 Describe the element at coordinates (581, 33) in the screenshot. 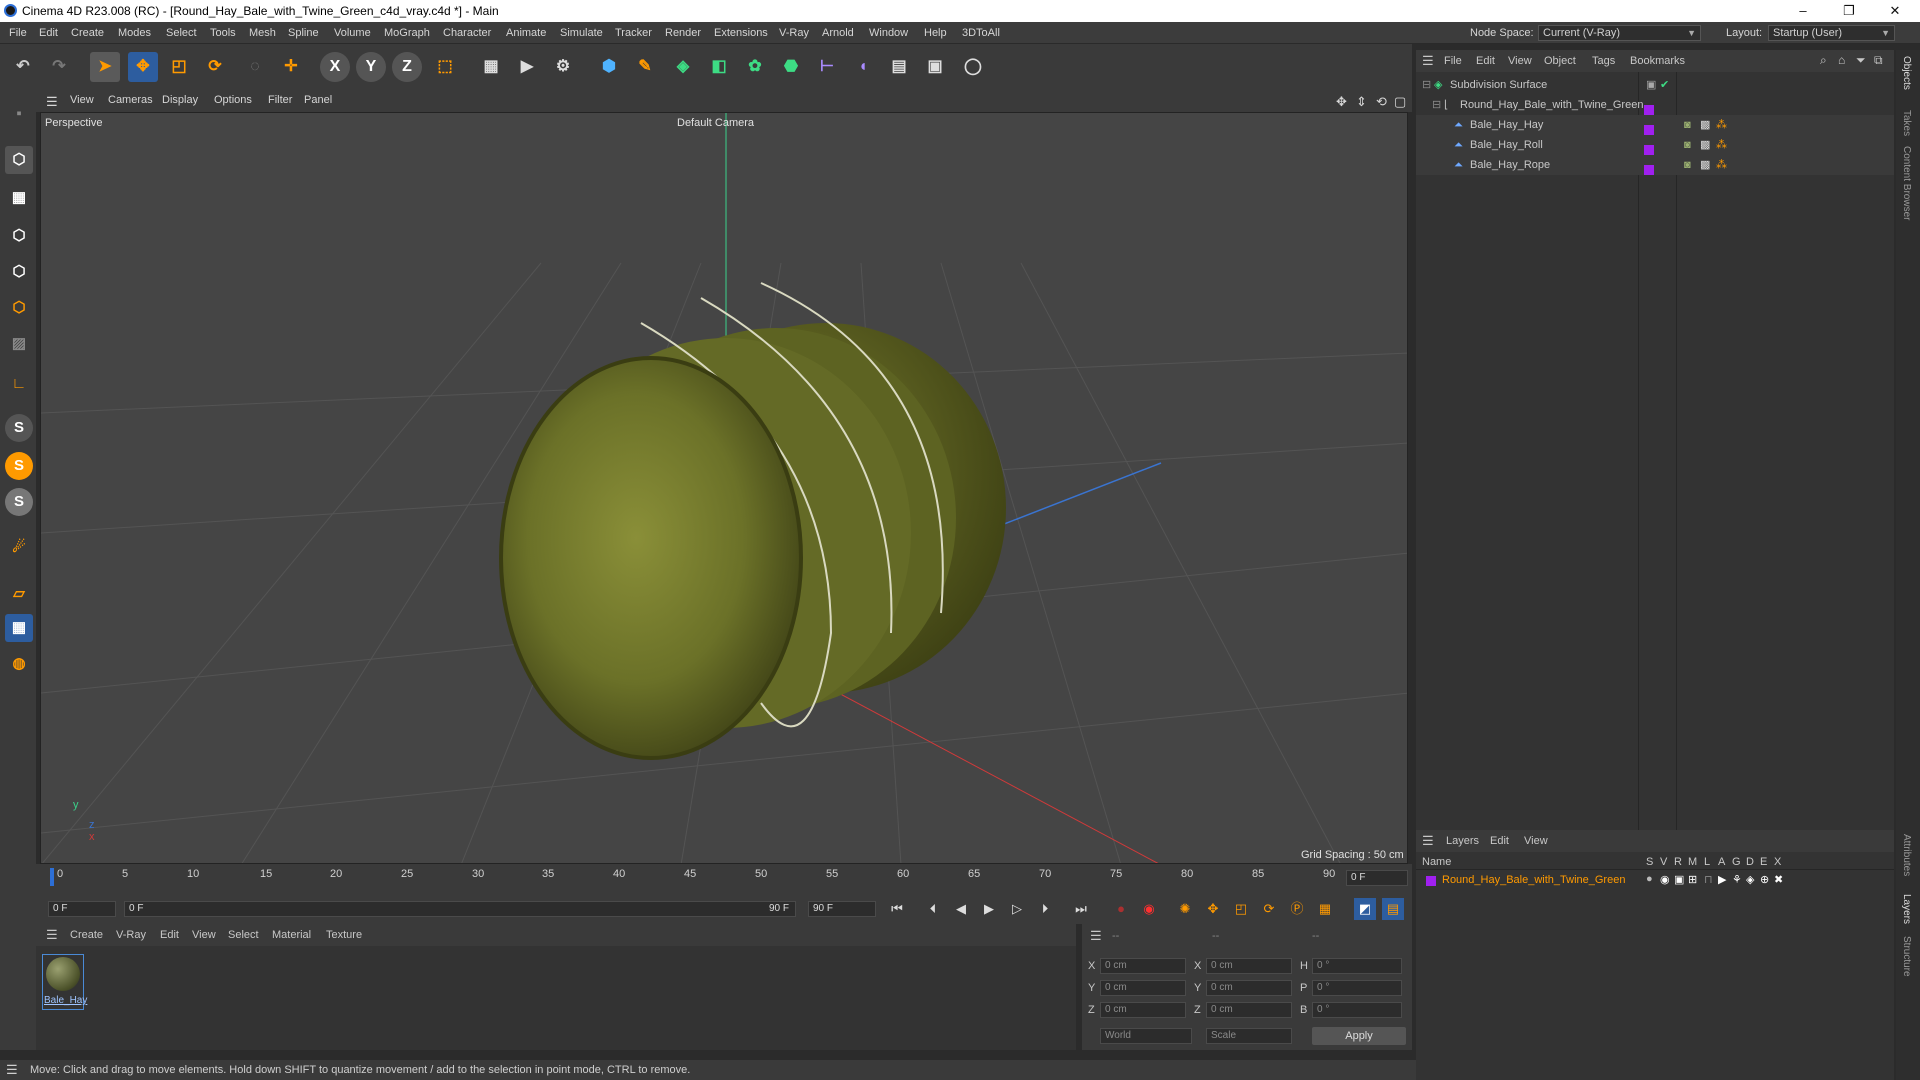

I see `menu-simulate: Simulate` at that location.